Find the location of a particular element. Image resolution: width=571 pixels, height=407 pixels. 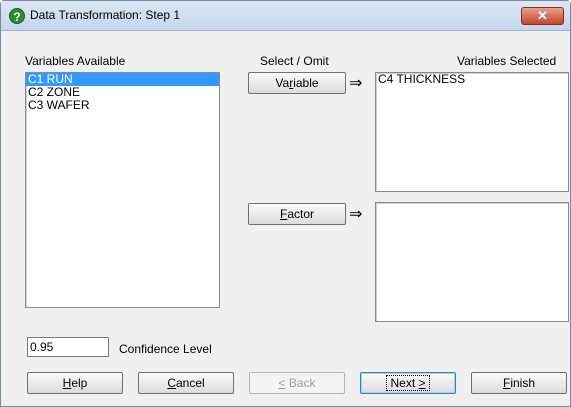

finish-button-post: inish is located at coordinates (523, 383).